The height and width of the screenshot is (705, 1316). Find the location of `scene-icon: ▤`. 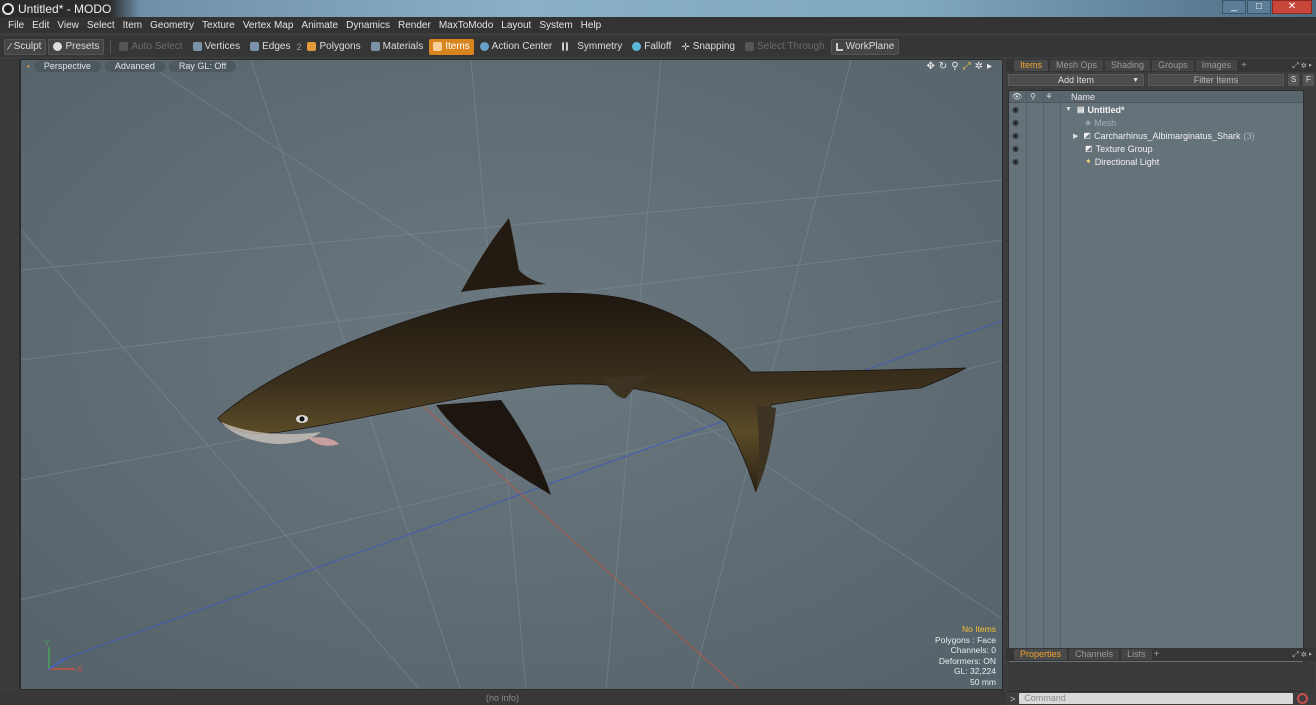

scene-icon: ▤ is located at coordinates (1080, 109).